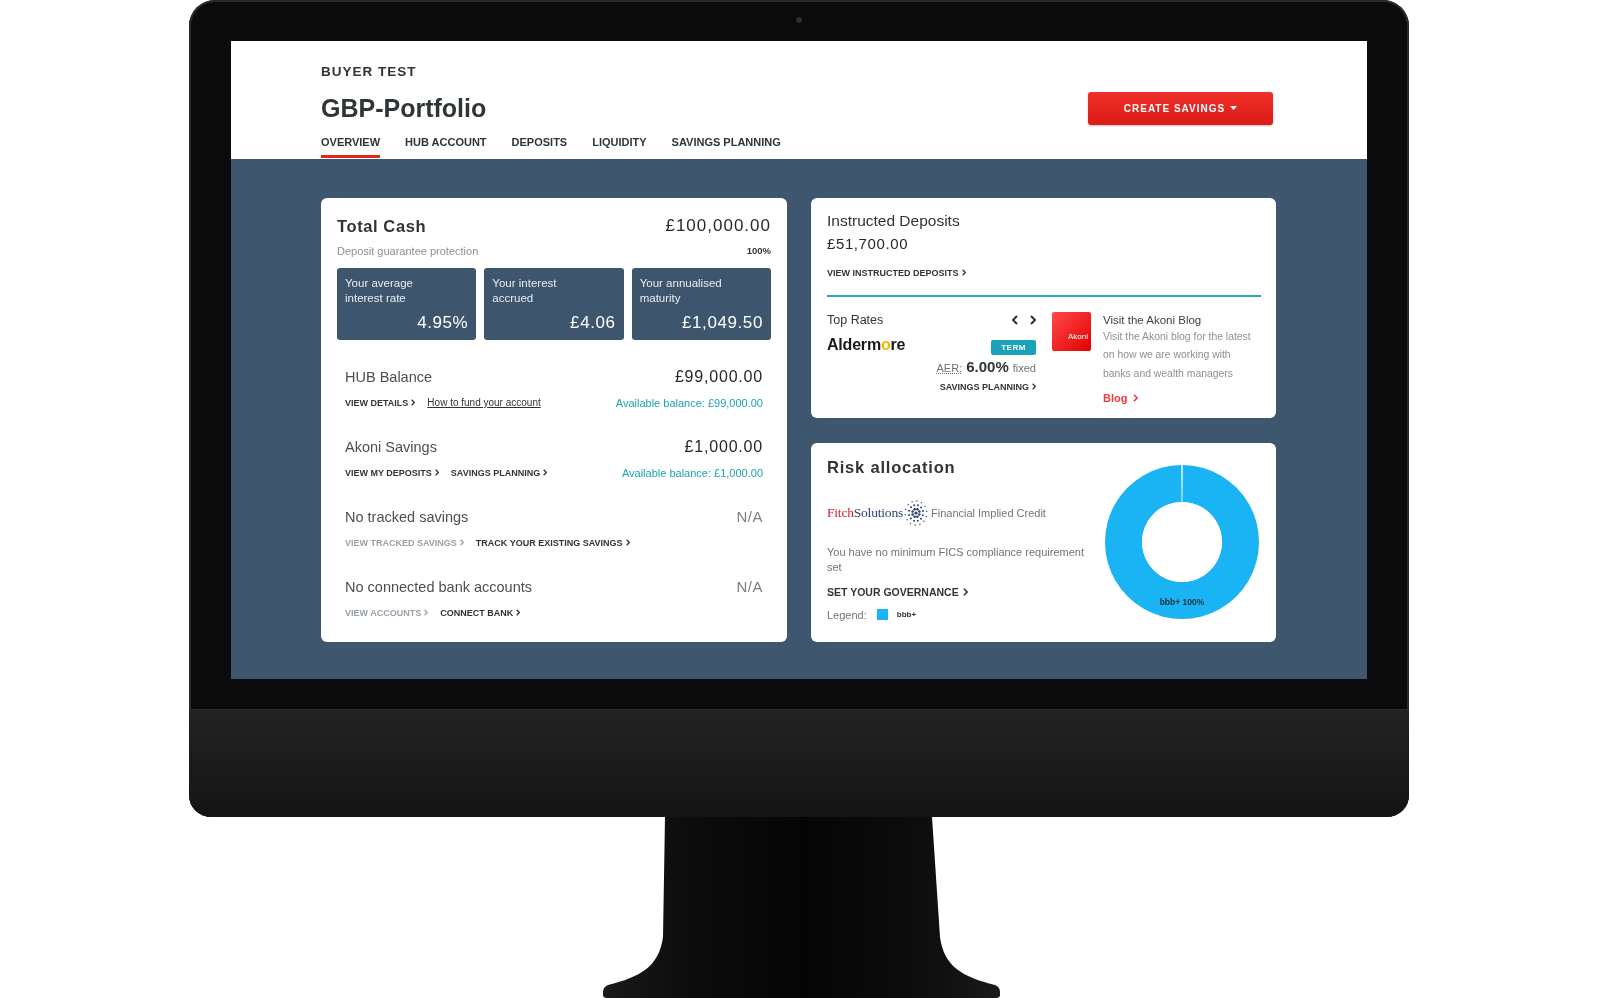 The width and height of the screenshot is (1600, 998). What do you see at coordinates (893, 220) in the screenshot?
I see `card-title: Instructed Deposits` at bounding box center [893, 220].